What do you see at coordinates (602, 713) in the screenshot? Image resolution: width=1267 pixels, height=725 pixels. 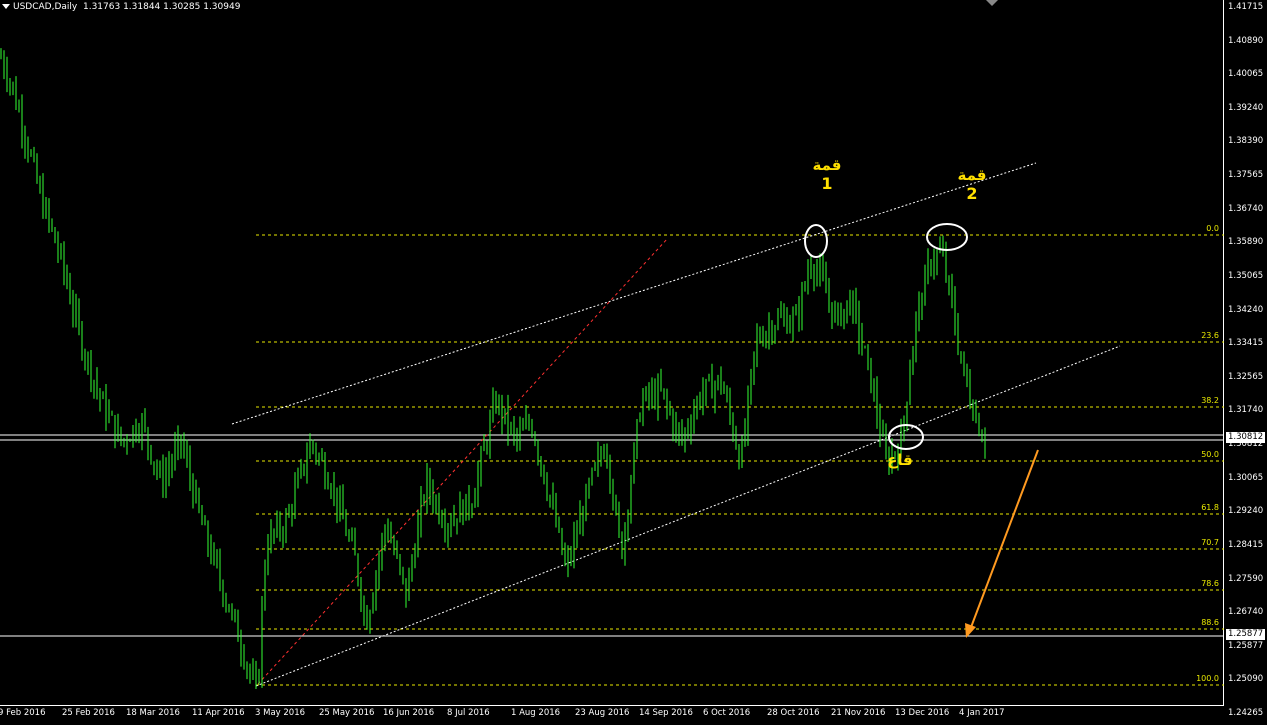 I see `time-tick: 23 Aug 2016` at bounding box center [602, 713].